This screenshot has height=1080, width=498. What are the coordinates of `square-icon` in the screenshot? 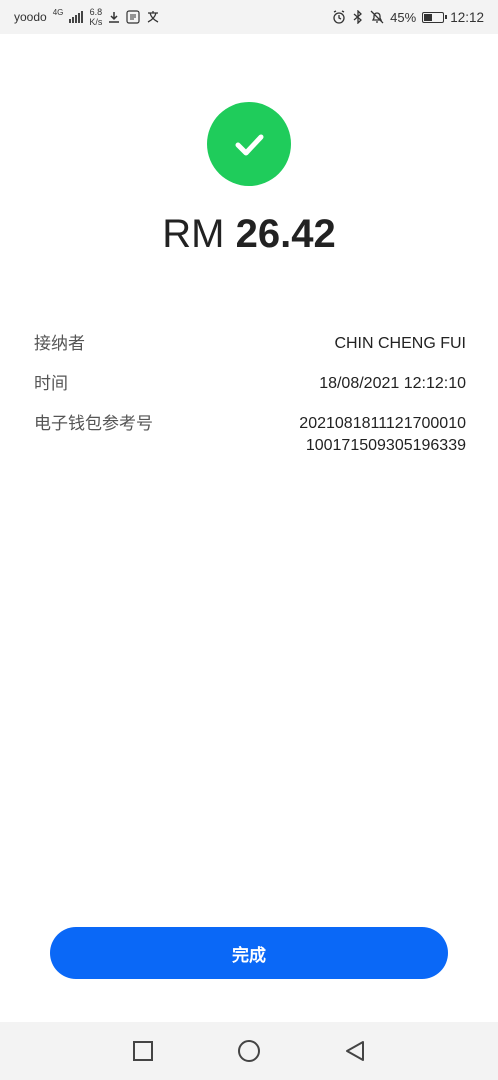 It's located at (143, 1051).